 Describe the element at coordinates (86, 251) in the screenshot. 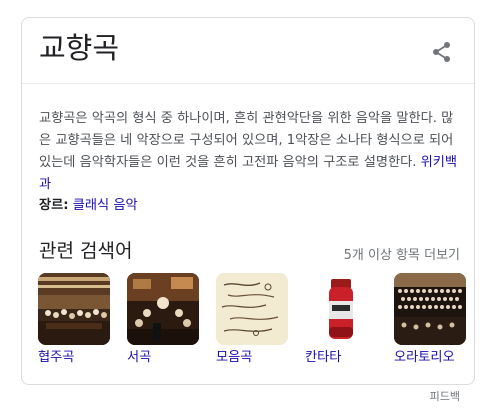

I see `related-searches-title: 관련 검색어` at that location.